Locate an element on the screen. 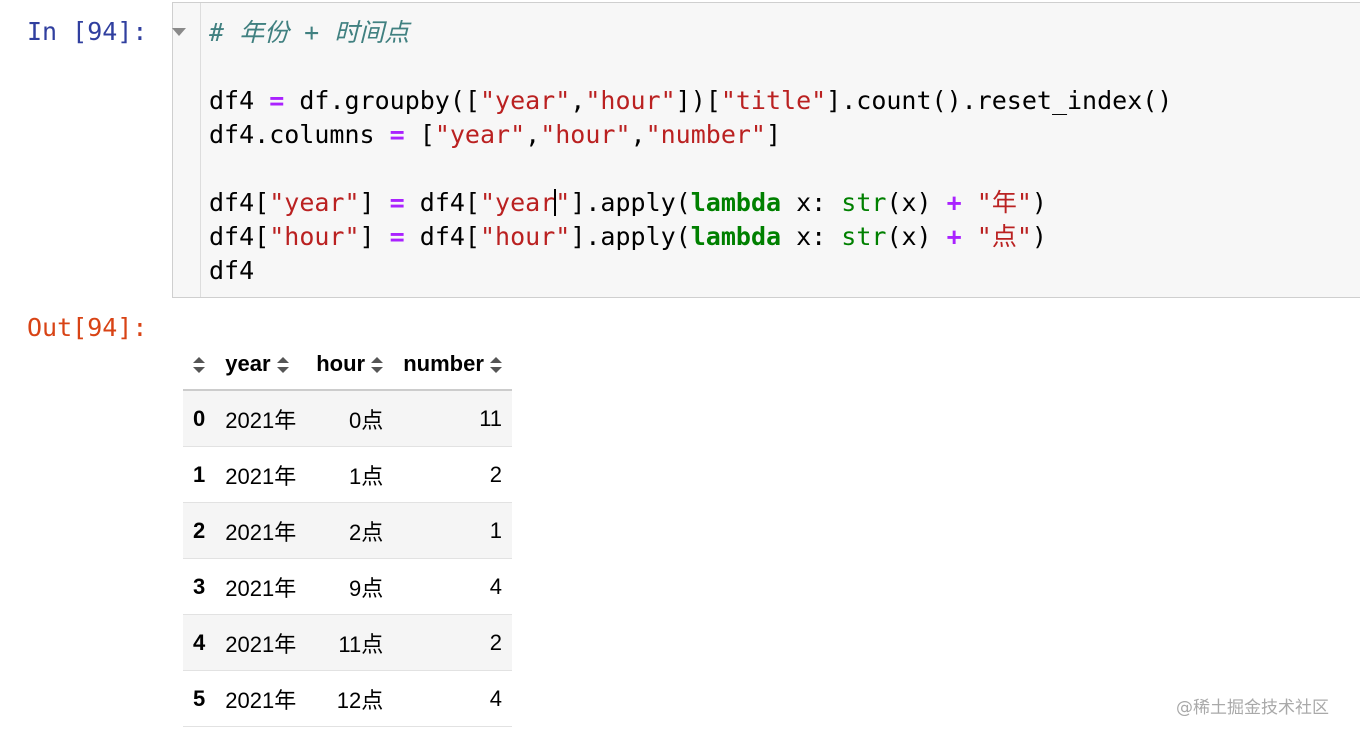 This screenshot has width=1360, height=736. table-row: 2 2021年 2点 1 is located at coordinates (348, 530).